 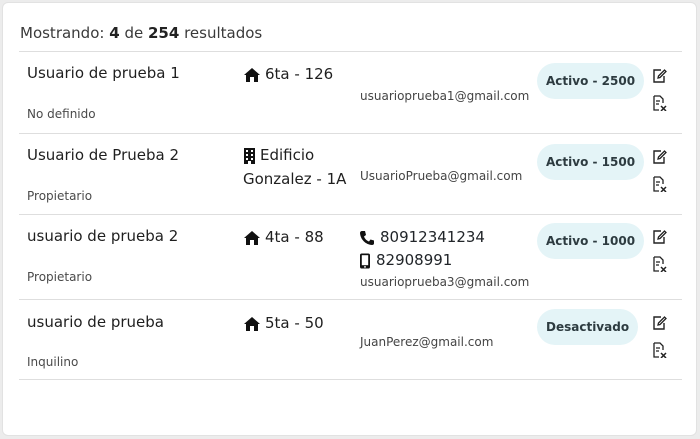 What do you see at coordinates (223, 33) in the screenshot?
I see `summary-suffix: resultados` at bounding box center [223, 33].